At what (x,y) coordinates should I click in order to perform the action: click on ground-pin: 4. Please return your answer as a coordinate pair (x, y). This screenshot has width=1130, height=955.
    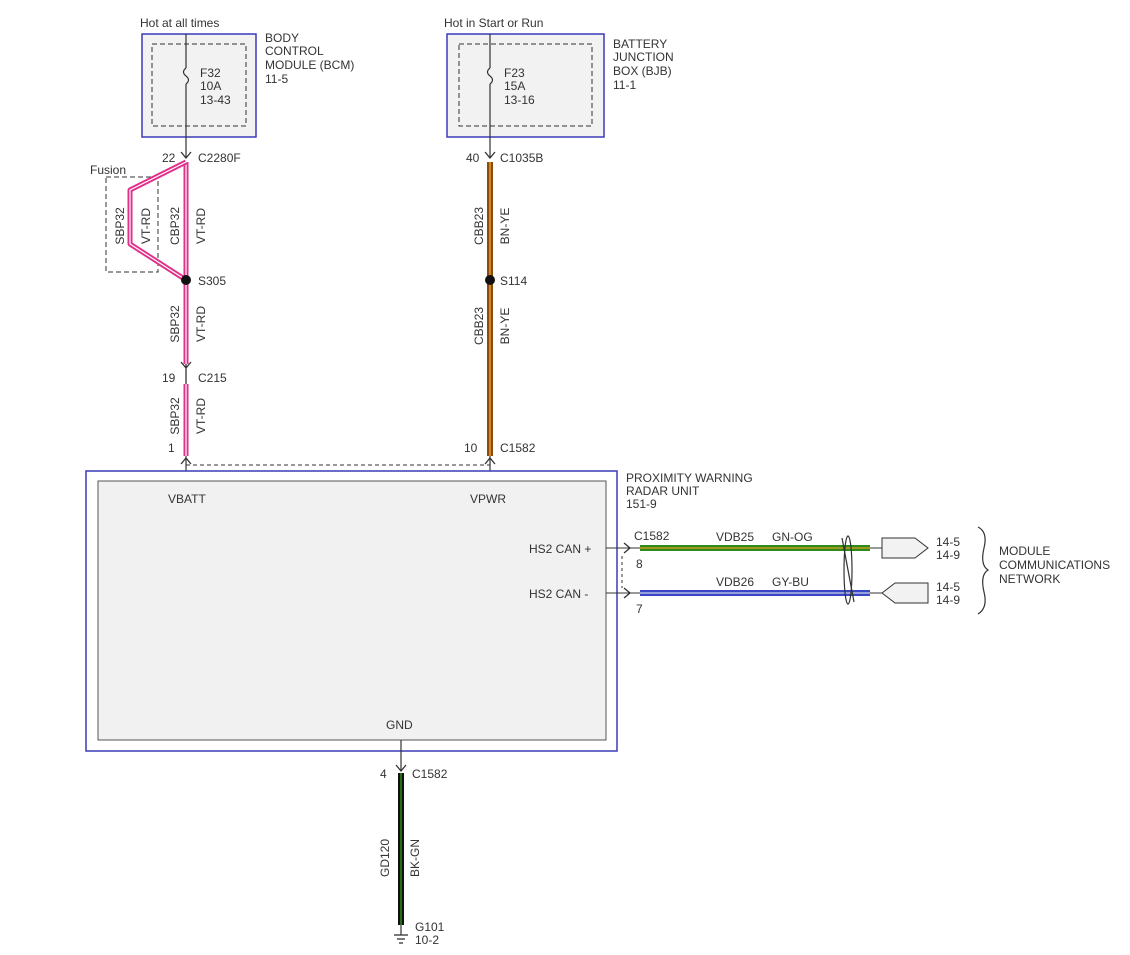
    Looking at the image, I should click on (383, 774).